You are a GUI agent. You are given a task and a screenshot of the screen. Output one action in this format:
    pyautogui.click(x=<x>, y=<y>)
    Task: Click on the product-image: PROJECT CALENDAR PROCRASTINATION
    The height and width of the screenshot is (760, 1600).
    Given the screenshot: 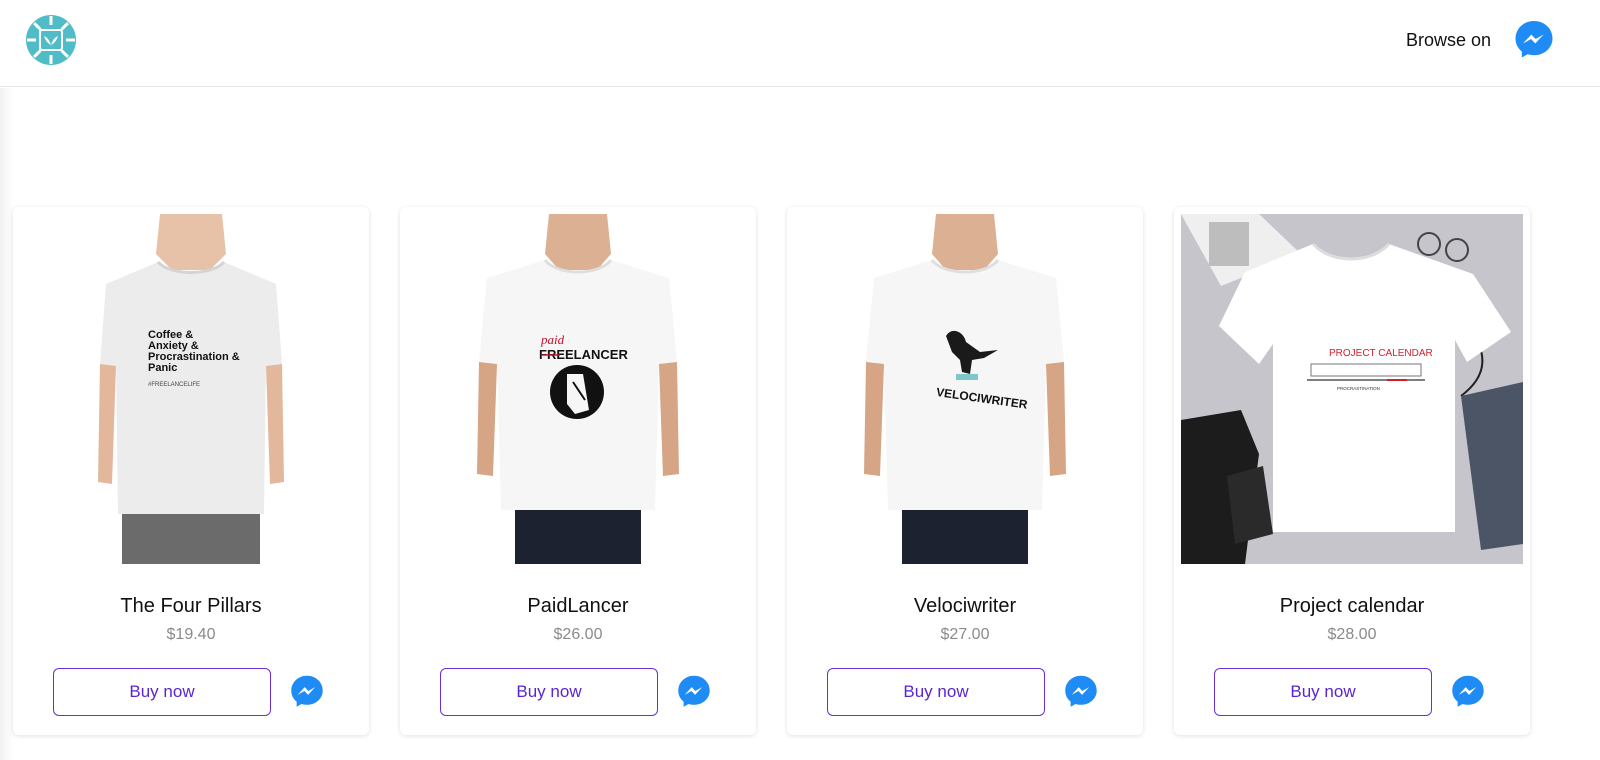 What is the action you would take?
    pyautogui.click(x=1352, y=389)
    